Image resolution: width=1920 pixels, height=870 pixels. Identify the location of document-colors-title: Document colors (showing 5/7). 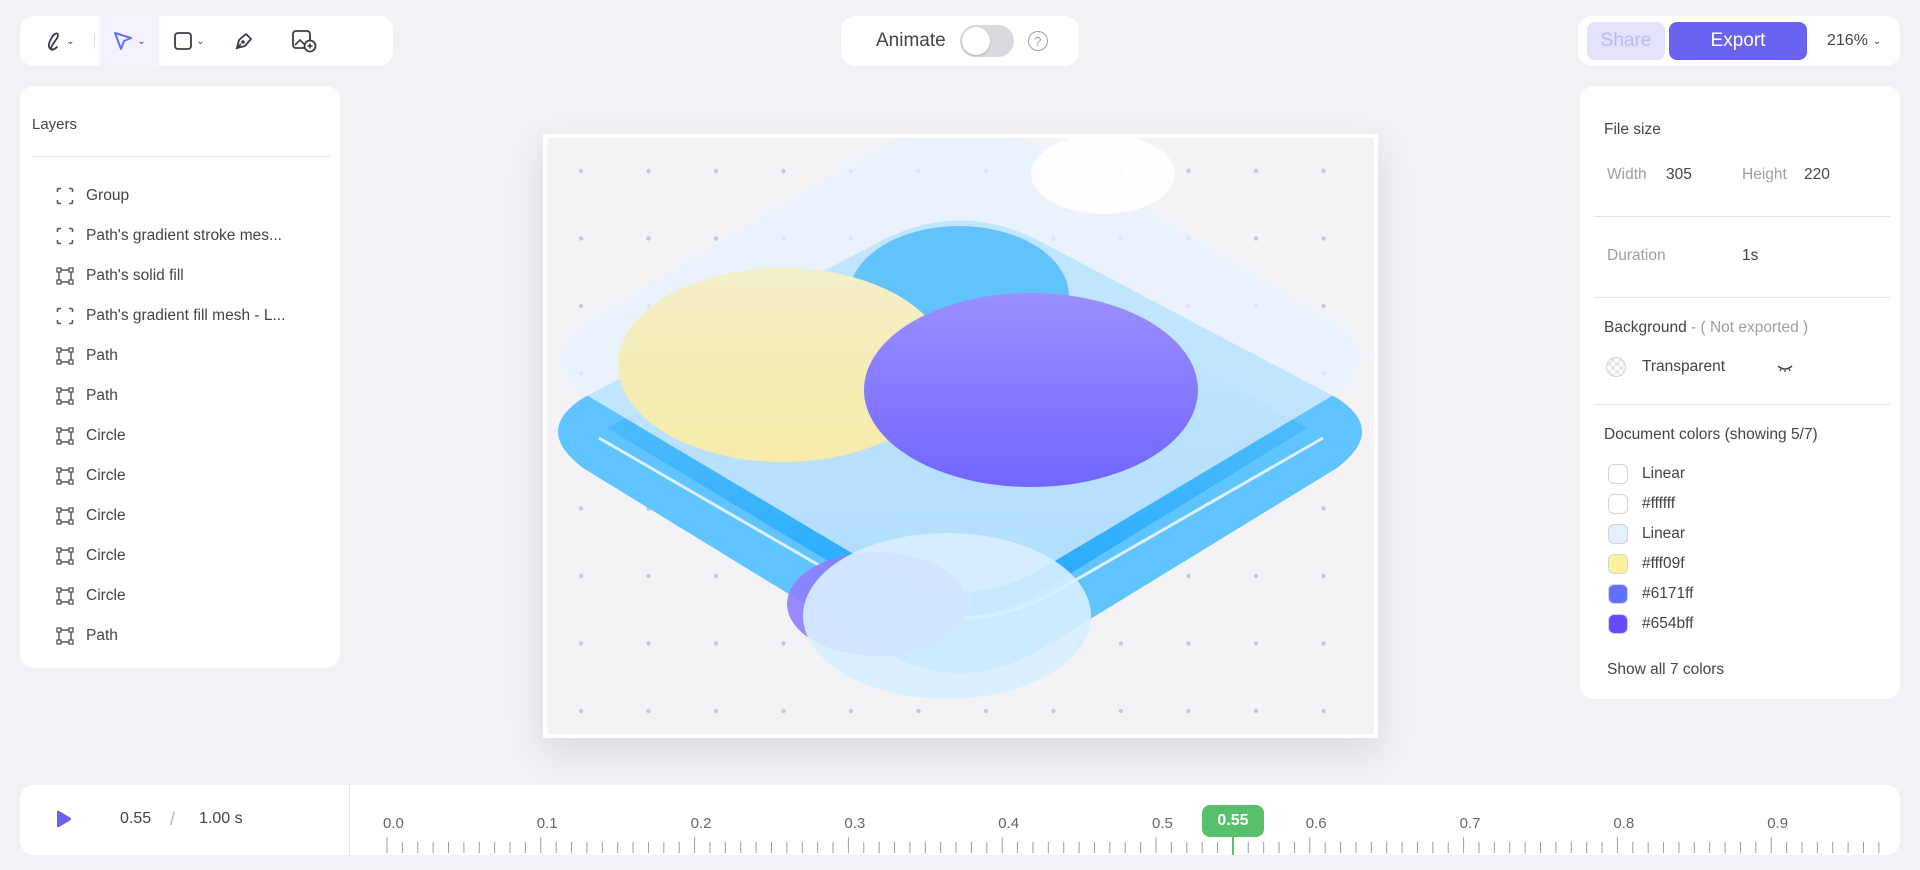
(1711, 434).